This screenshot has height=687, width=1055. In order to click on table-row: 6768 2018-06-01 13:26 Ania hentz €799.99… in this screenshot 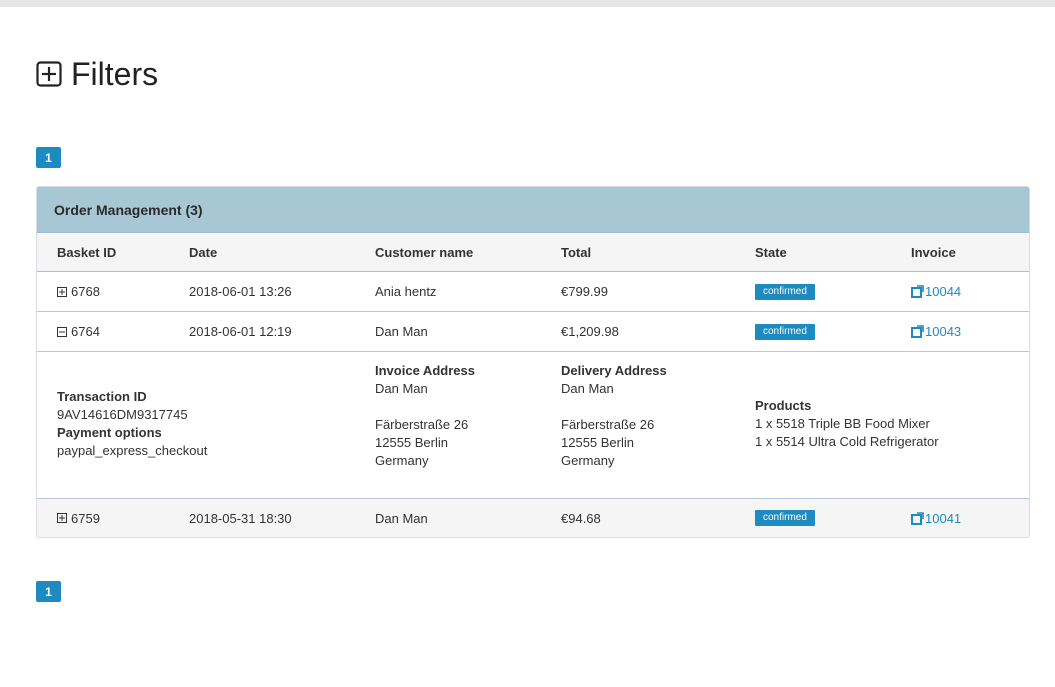, I will do `click(533, 292)`.